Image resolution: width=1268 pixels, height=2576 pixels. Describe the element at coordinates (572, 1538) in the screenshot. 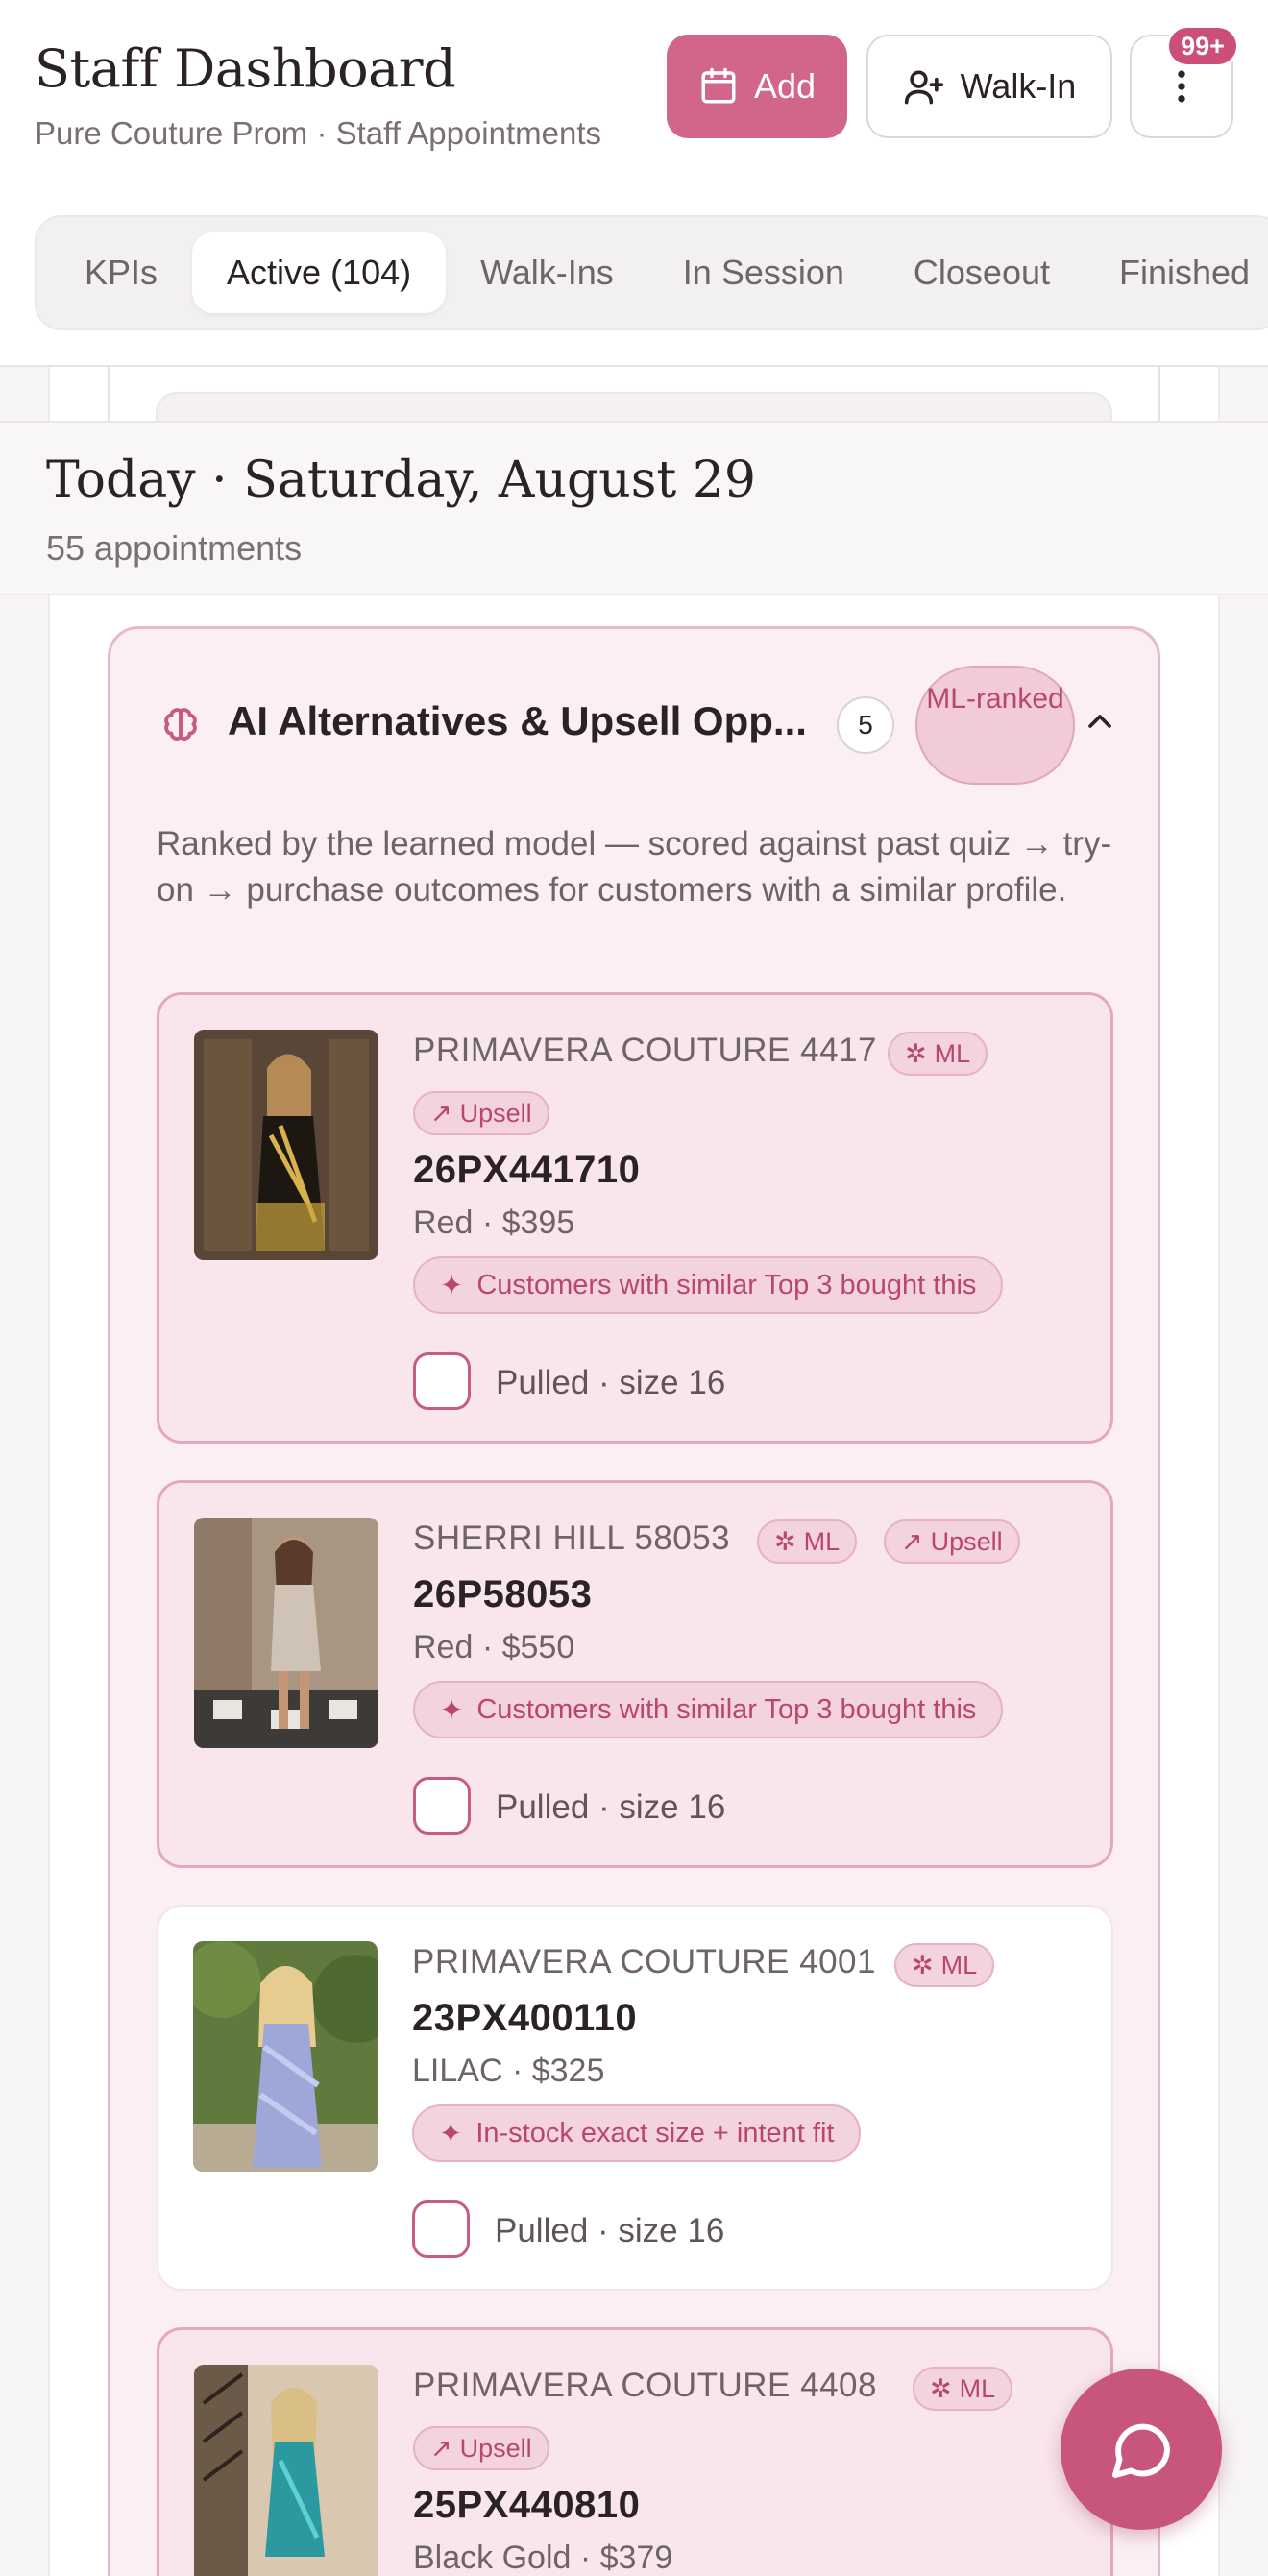

I see `product-brand: SHERRI HILL 58053` at that location.